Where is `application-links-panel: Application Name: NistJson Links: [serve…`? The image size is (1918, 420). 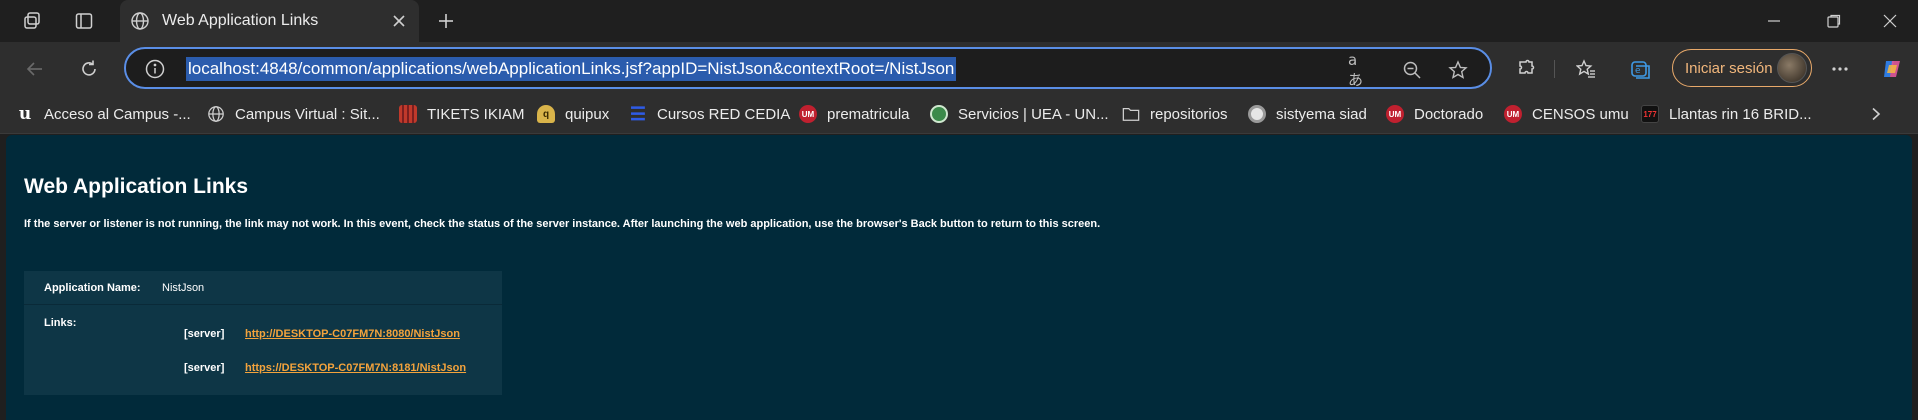
application-links-panel: Application Name: NistJson Links: [serve… is located at coordinates (263, 333).